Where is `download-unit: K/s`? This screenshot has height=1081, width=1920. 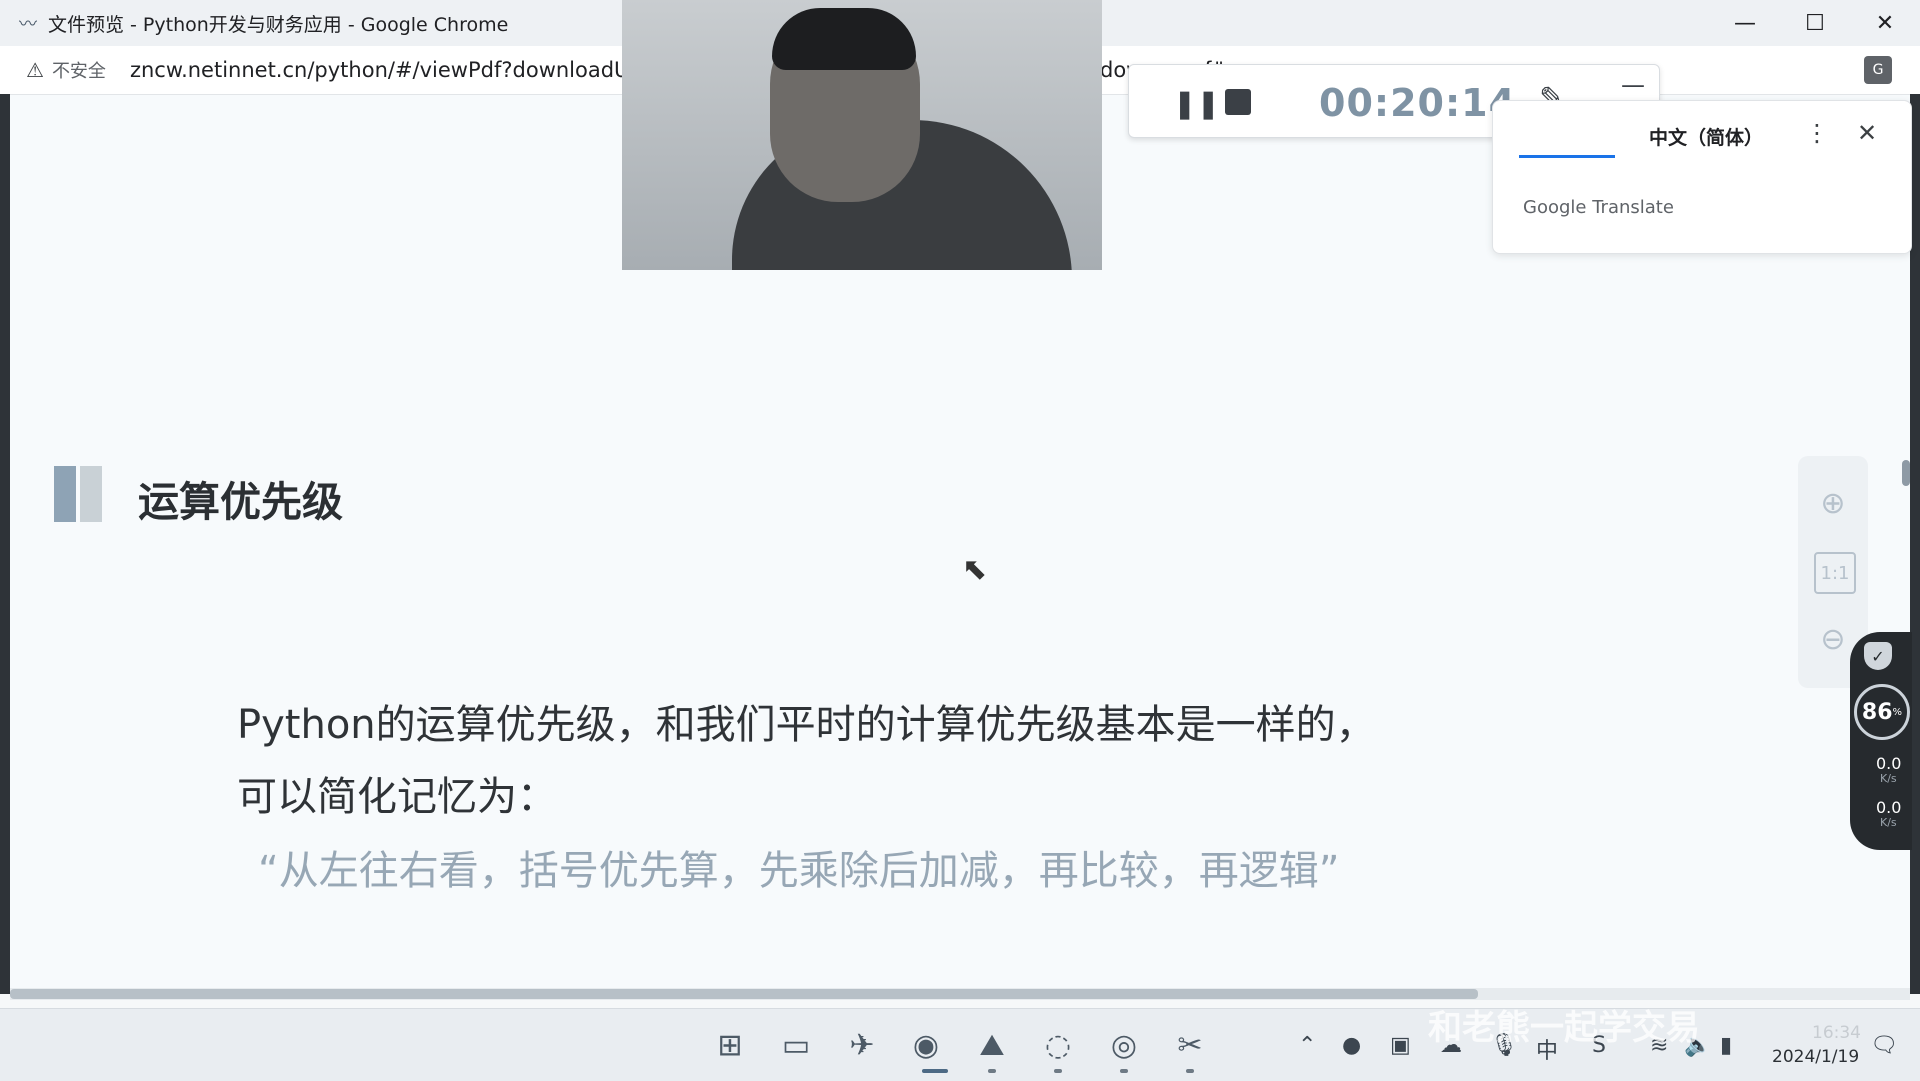 download-unit: K/s is located at coordinates (1888, 822).